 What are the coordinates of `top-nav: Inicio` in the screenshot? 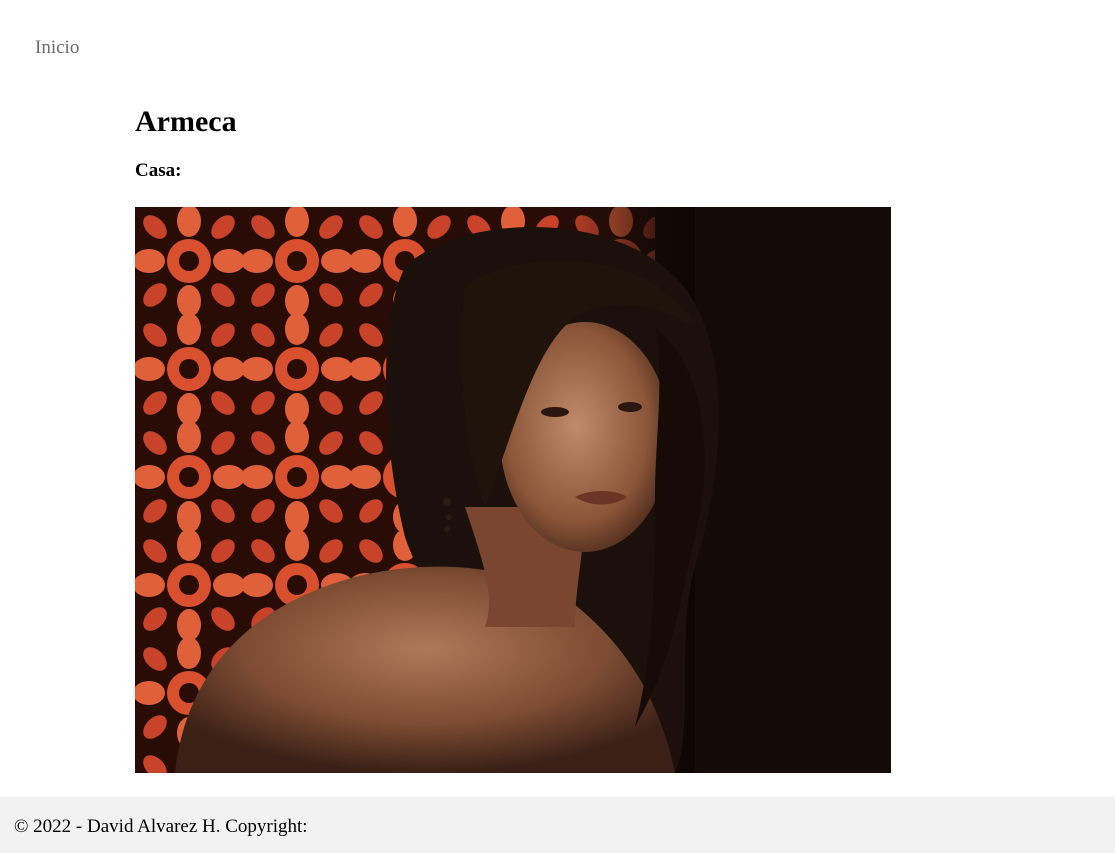 It's located at (57, 48).